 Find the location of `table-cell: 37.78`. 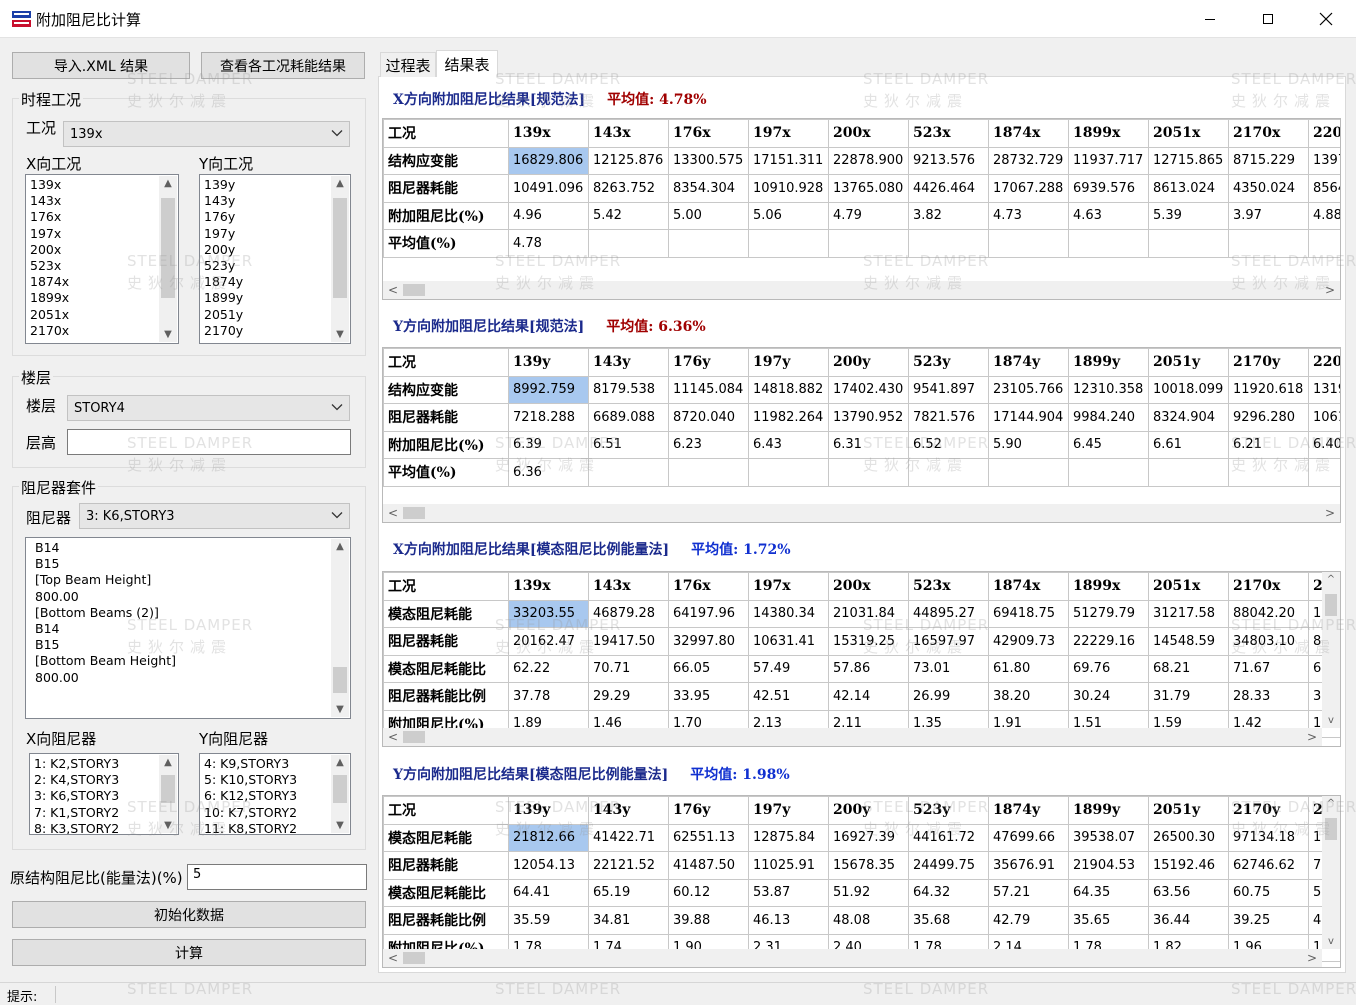

table-cell: 37.78 is located at coordinates (548, 696).